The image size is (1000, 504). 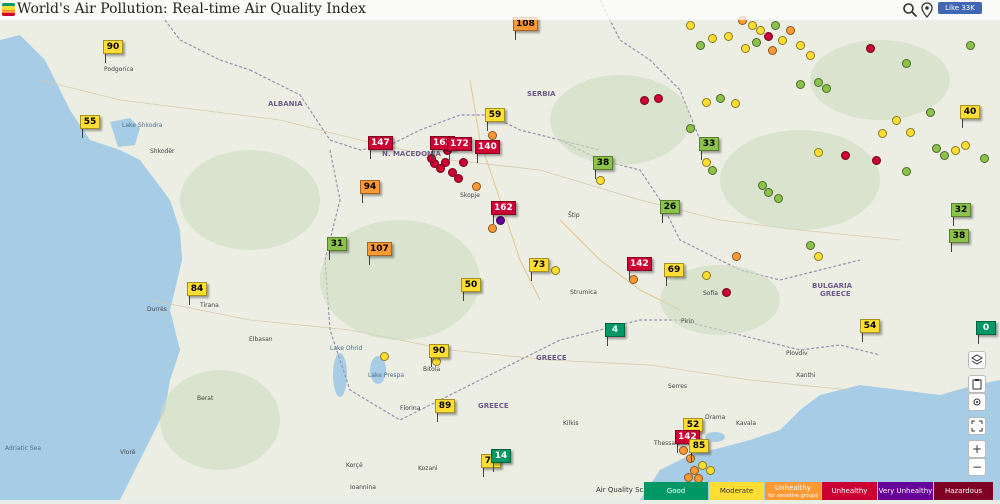 What do you see at coordinates (977, 426) in the screenshot?
I see `fullscreen-button` at bounding box center [977, 426].